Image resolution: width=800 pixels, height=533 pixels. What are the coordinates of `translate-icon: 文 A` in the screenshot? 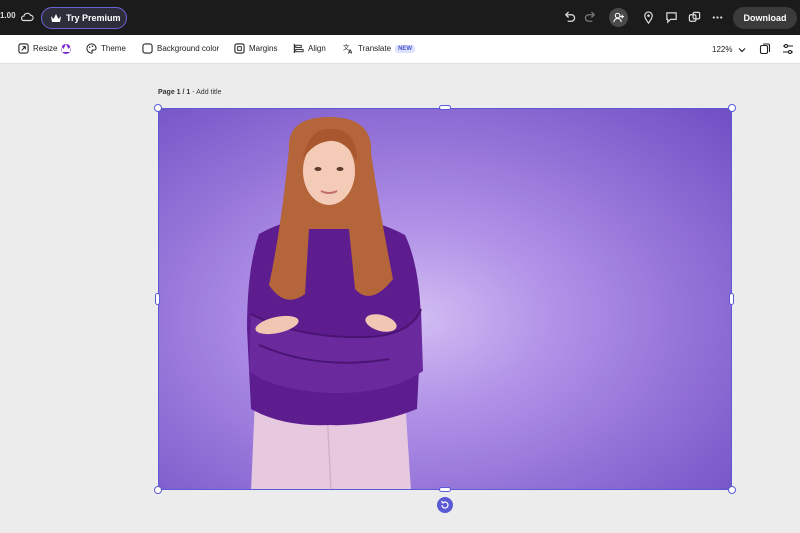 It's located at (348, 48).